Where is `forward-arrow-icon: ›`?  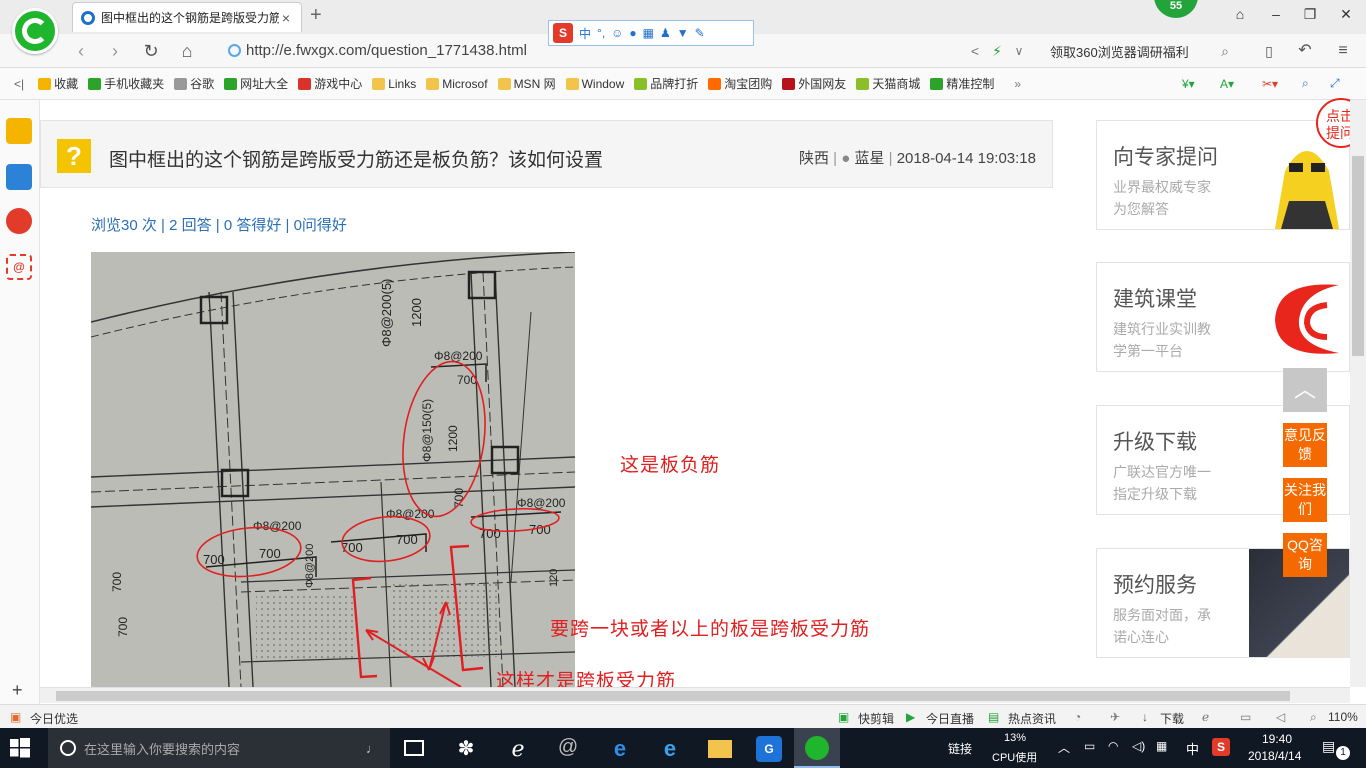 forward-arrow-icon: › is located at coordinates (115, 51).